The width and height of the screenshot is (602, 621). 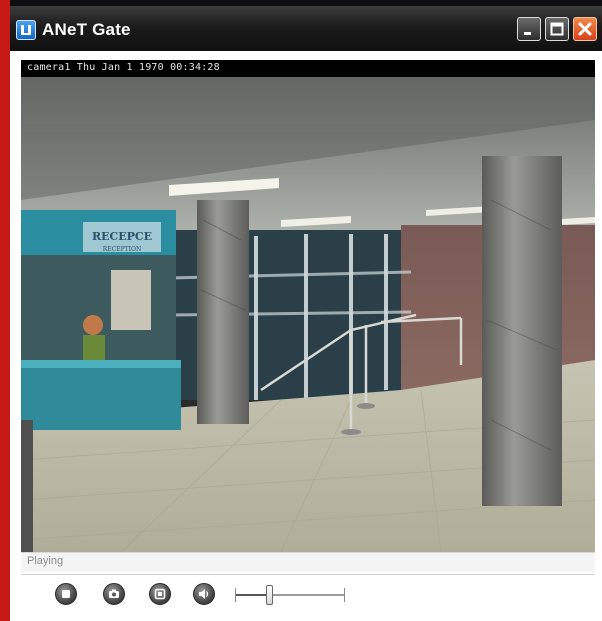 What do you see at coordinates (122, 249) in the screenshot?
I see `svg-text: RECEPTION` at bounding box center [122, 249].